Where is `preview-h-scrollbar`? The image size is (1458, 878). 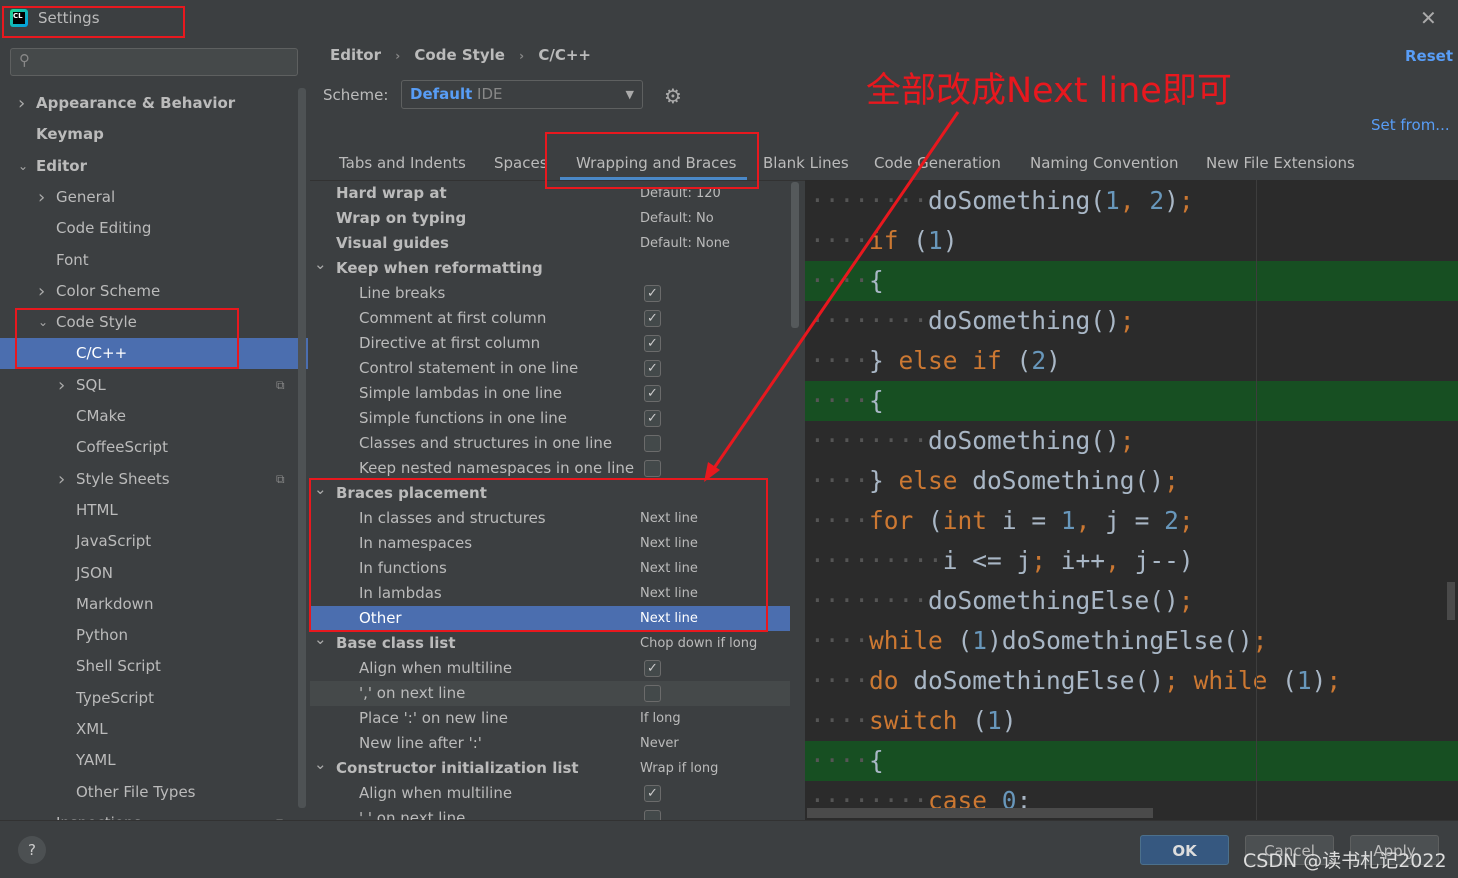 preview-h-scrollbar is located at coordinates (980, 813).